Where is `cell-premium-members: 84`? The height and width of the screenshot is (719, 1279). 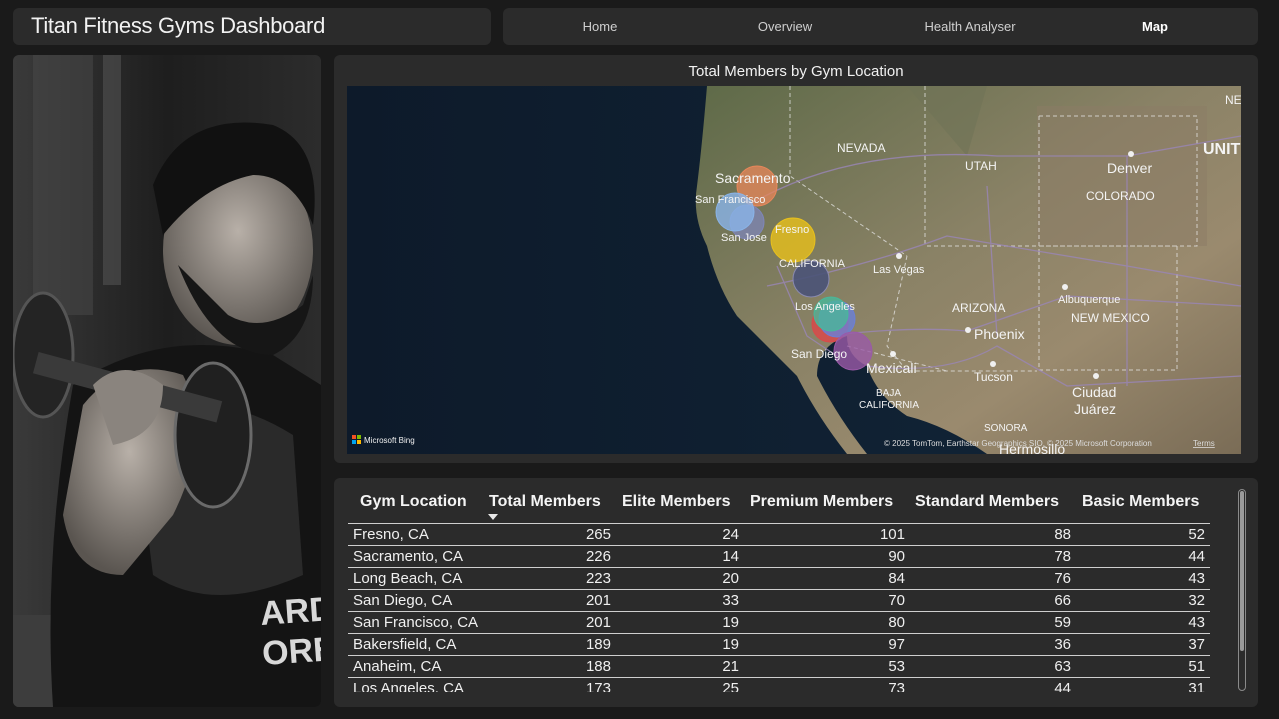
cell-premium-members: 84 is located at coordinates (896, 578).